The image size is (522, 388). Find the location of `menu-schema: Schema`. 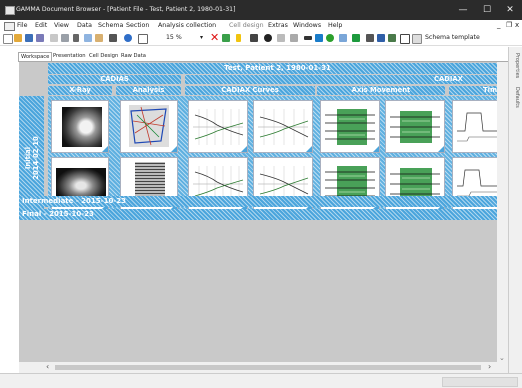

menu-schema: Schema is located at coordinates (110, 25).